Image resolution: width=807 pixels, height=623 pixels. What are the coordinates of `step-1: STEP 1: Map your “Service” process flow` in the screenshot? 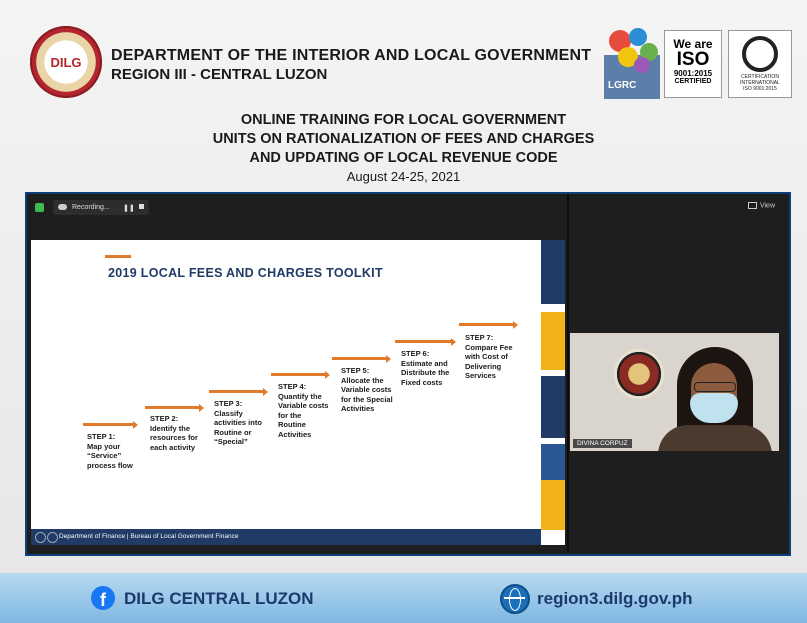 It's located at (115, 451).